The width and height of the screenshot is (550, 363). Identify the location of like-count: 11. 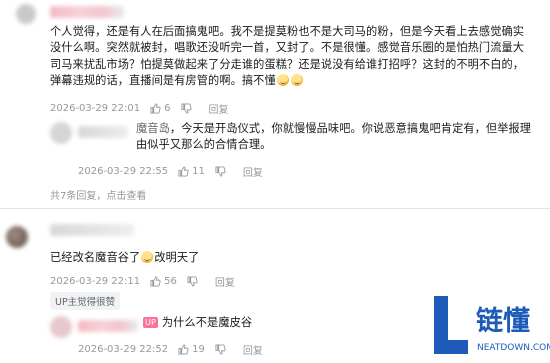
(198, 171).